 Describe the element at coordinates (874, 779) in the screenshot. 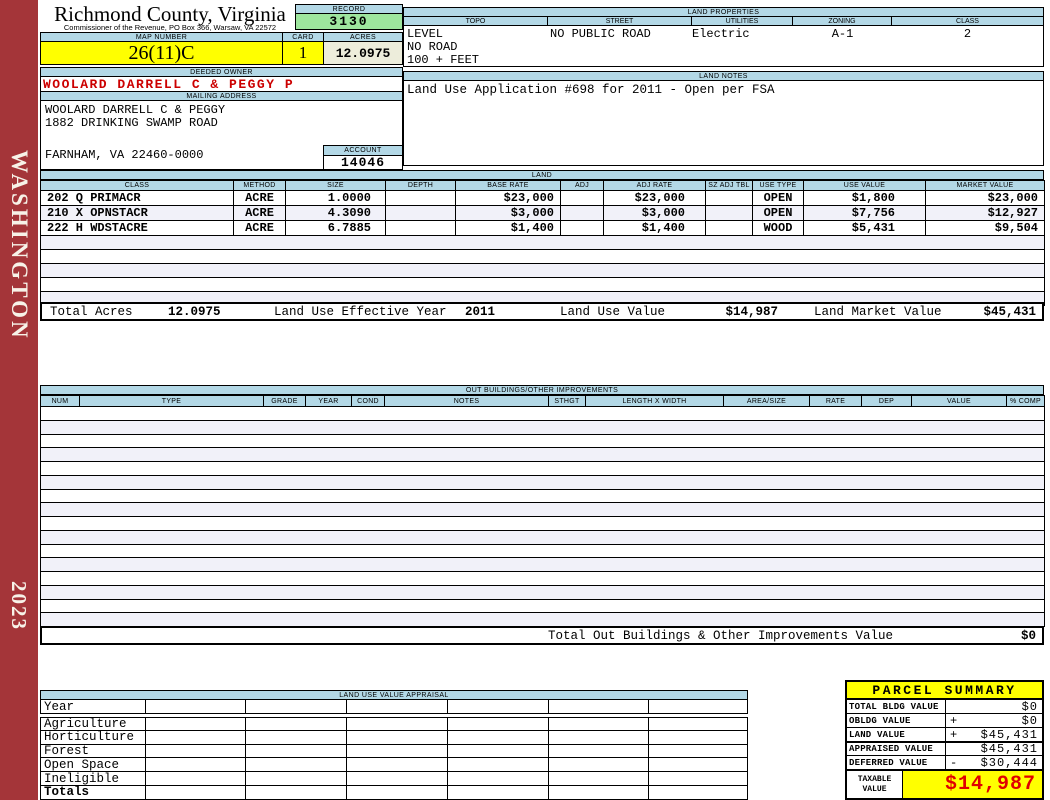

I see `taxable-label-line: TAXABLE` at that location.